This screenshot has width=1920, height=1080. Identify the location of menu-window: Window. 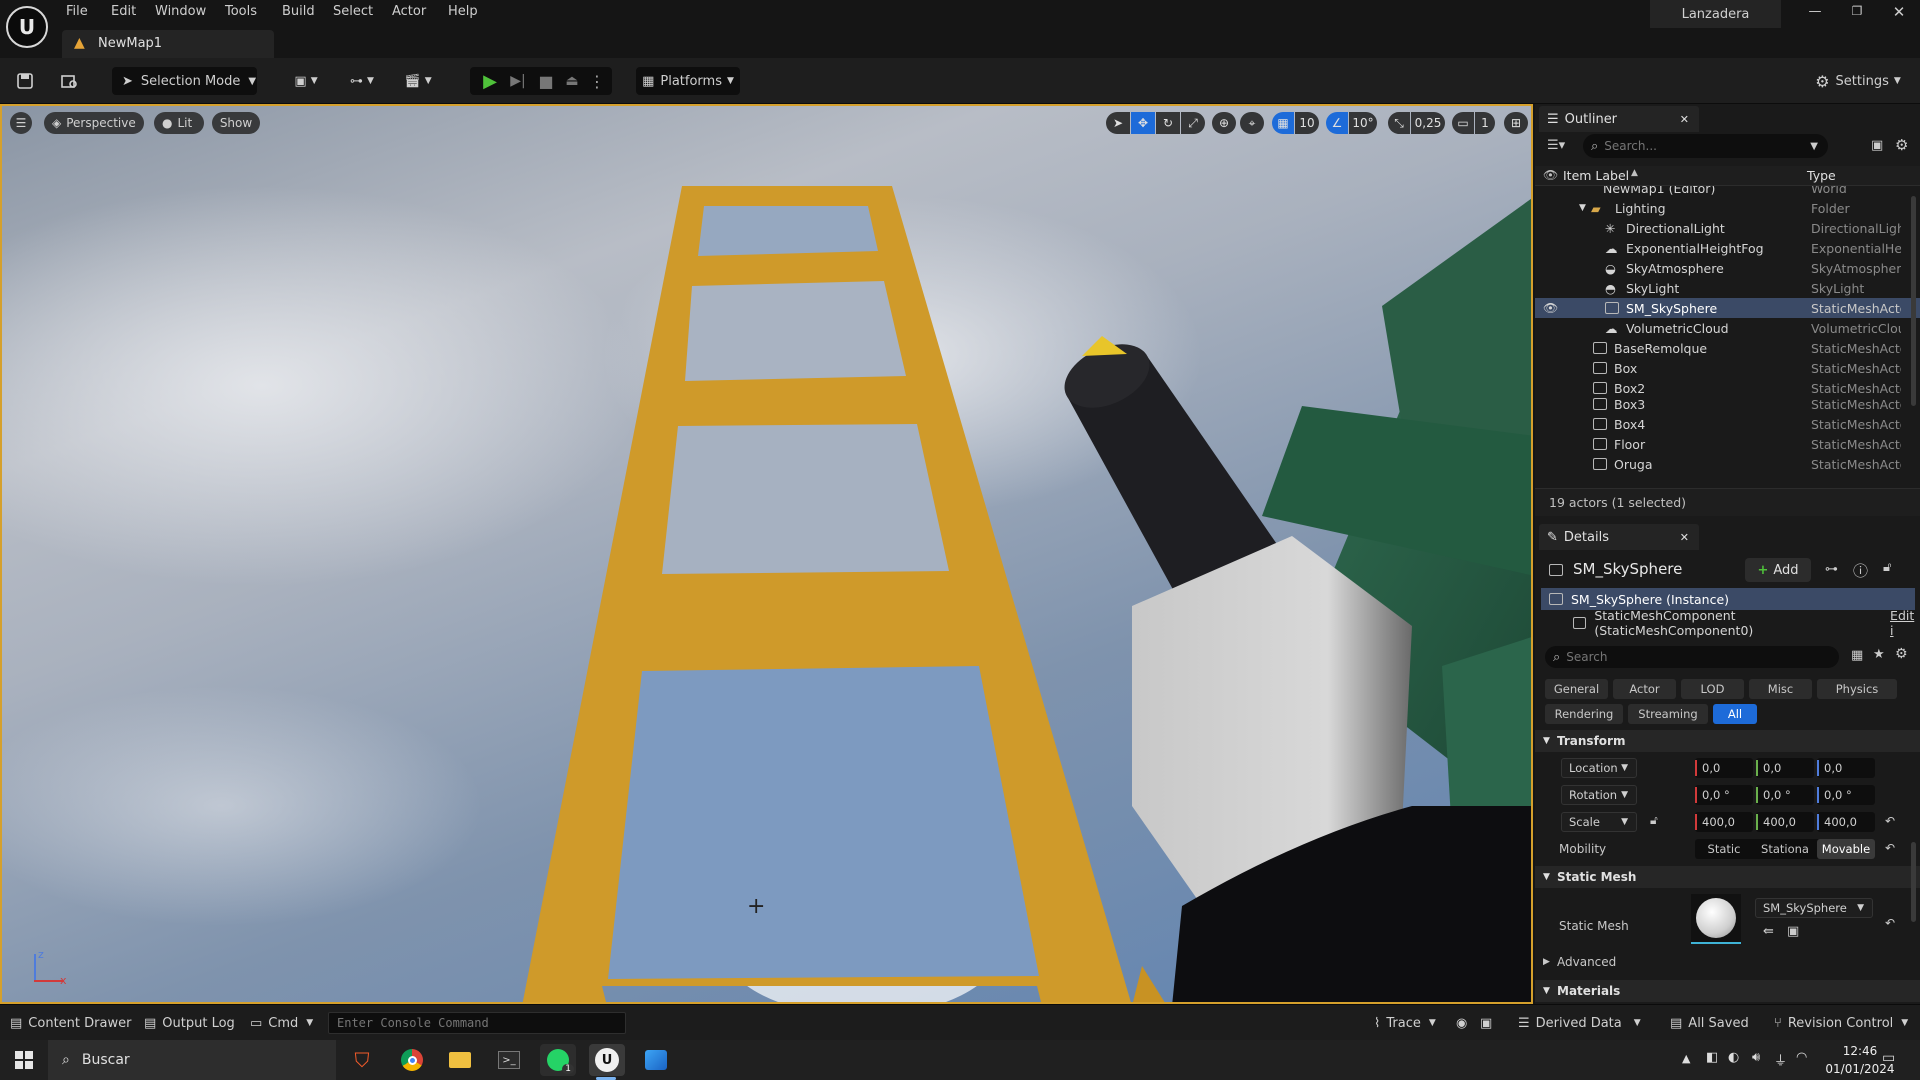
(180, 11).